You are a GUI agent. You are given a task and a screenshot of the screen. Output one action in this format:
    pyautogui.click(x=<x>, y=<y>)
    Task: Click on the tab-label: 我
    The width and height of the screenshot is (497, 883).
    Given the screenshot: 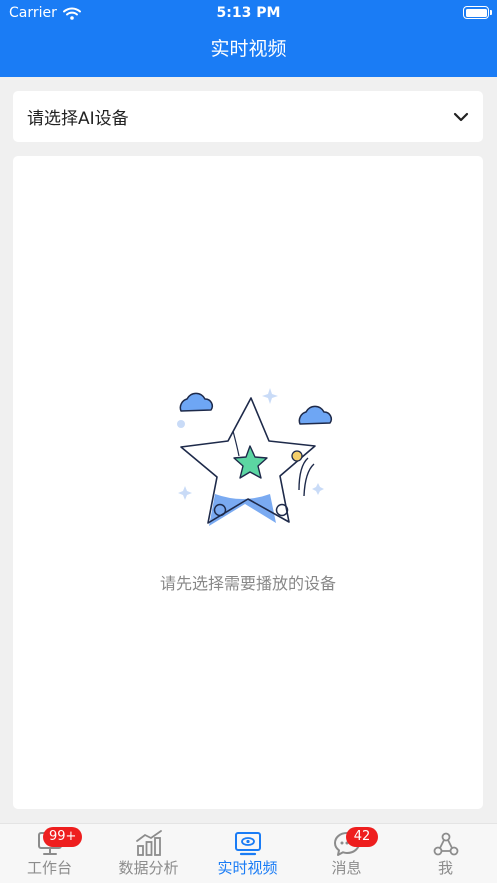 What is the action you would take?
    pyautogui.click(x=445, y=868)
    